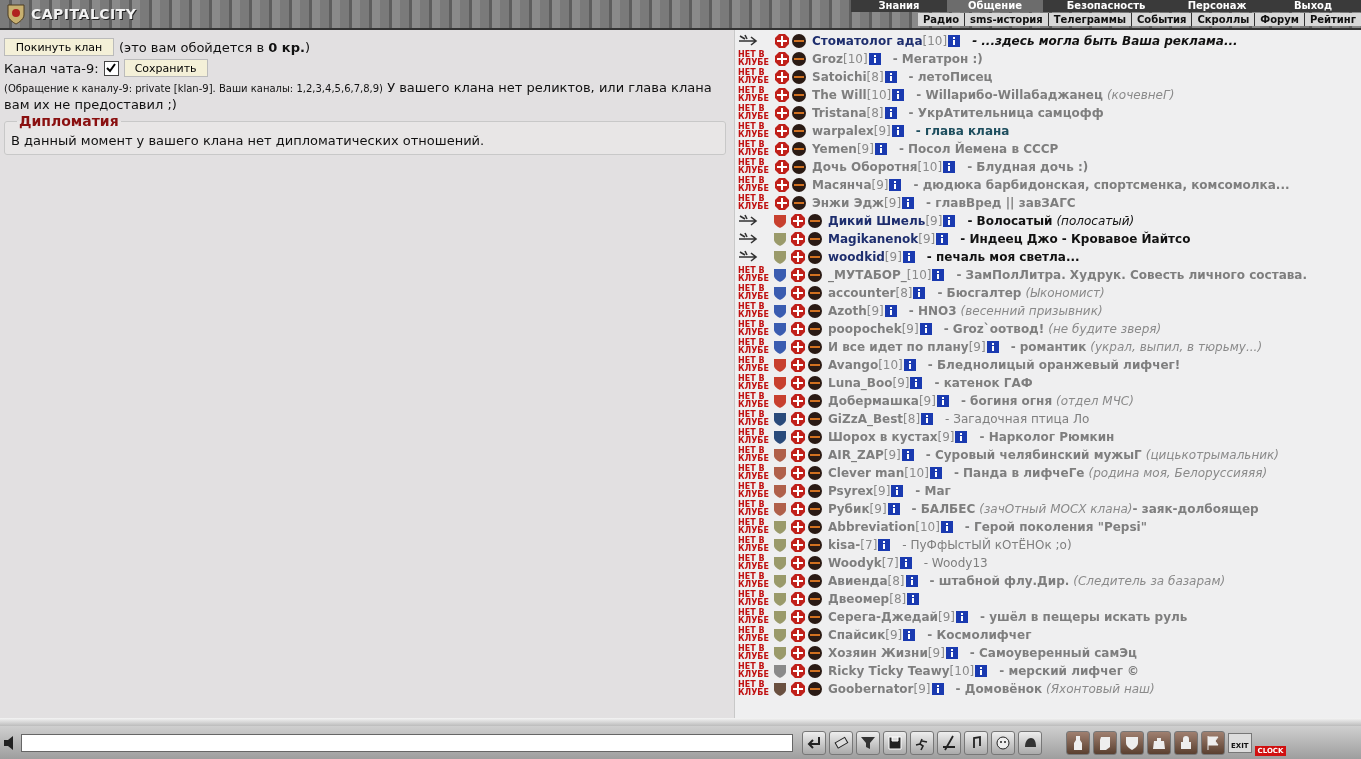  What do you see at coordinates (855, 563) in the screenshot?
I see `member-name: Woodyk` at bounding box center [855, 563].